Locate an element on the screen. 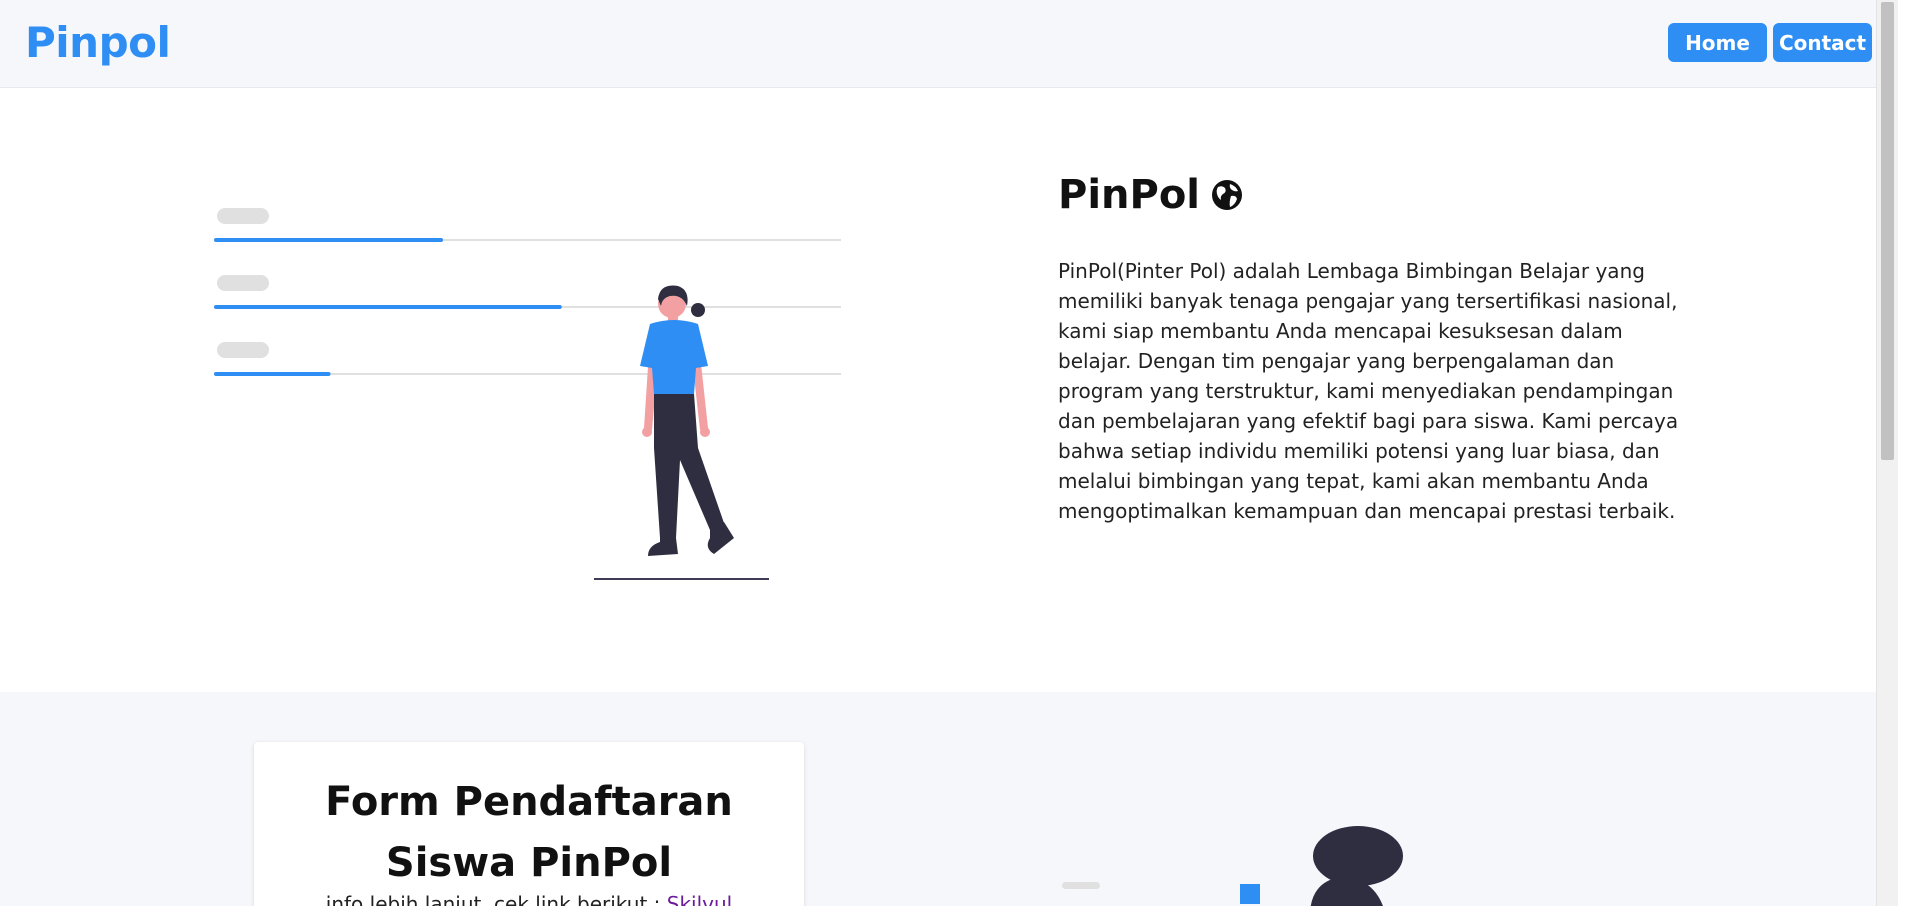  form-title: Form Pendaftaran Siswa PinPol is located at coordinates (529, 832).